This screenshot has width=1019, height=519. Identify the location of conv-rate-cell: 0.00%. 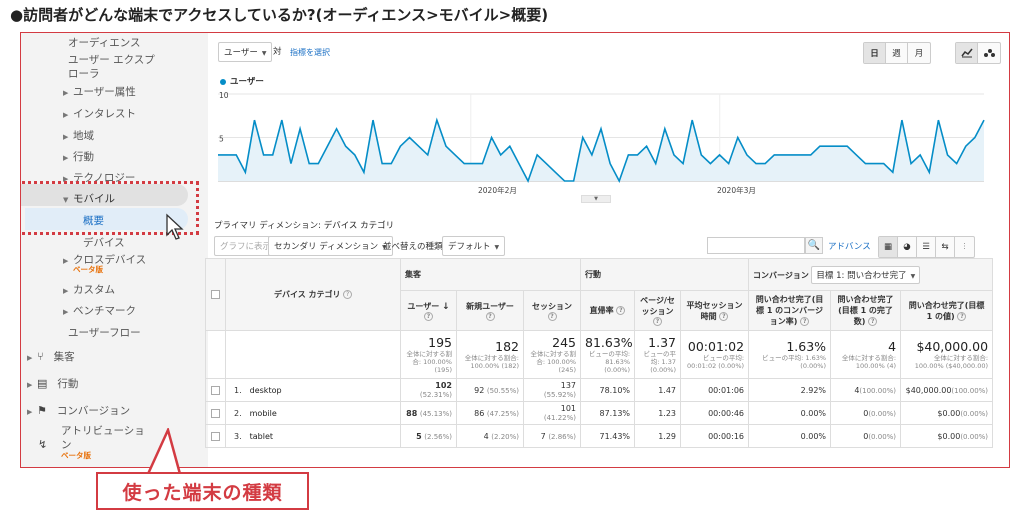
(790, 413).